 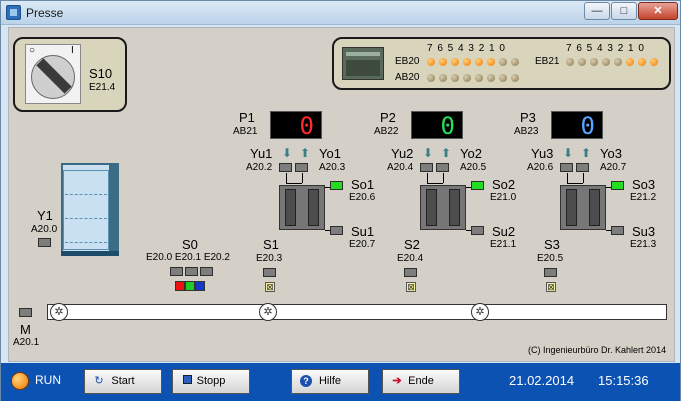 What do you see at coordinates (357, 312) in the screenshot?
I see `conveyor-belt` at bounding box center [357, 312].